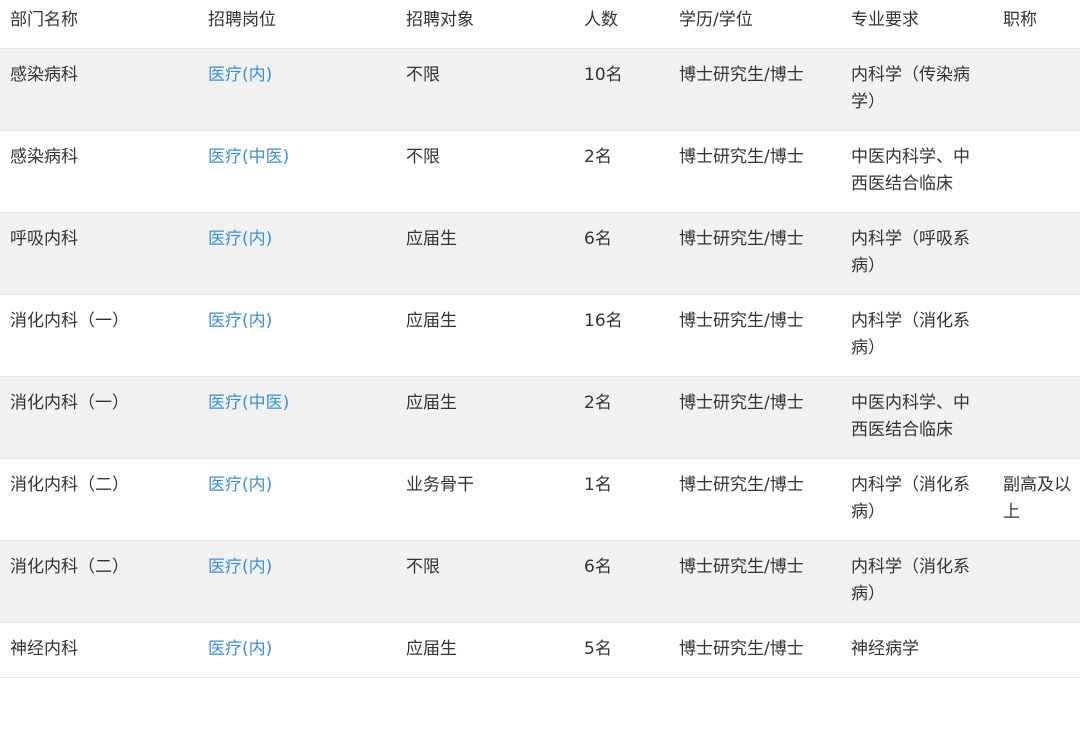 The height and width of the screenshot is (730, 1080). What do you see at coordinates (917, 253) in the screenshot?
I see `cell-major: 内科学（呼吸系病）` at bounding box center [917, 253].